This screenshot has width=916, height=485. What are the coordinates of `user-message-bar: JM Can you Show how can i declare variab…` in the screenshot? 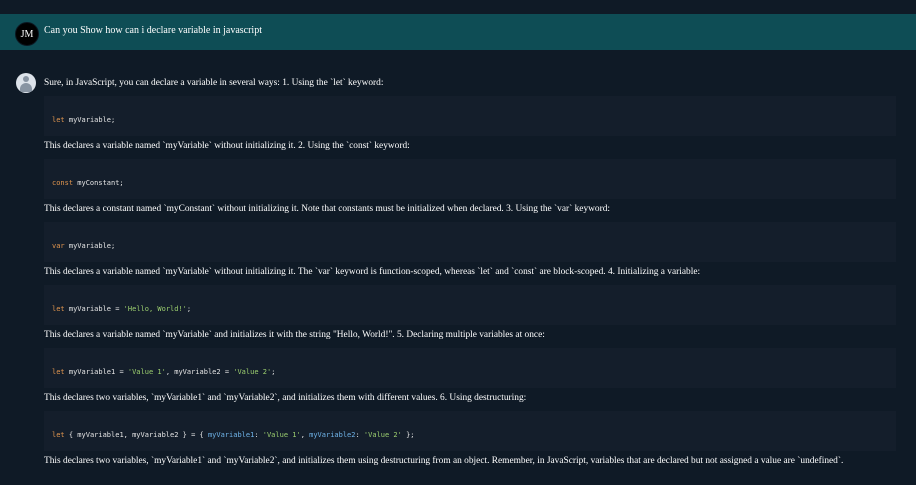 It's located at (458, 32).